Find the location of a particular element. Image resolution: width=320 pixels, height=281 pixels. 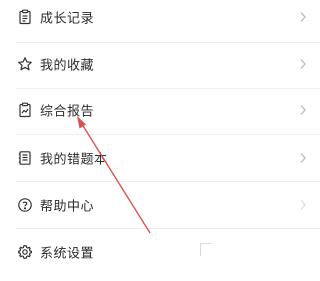

report-chart-icon is located at coordinates (25, 110).